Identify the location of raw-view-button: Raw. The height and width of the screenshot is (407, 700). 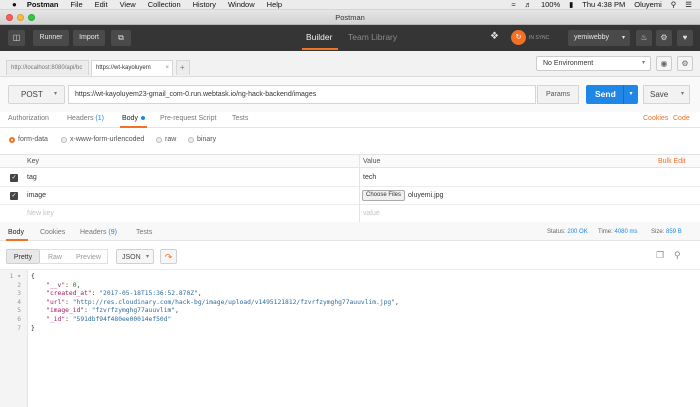
(55, 256).